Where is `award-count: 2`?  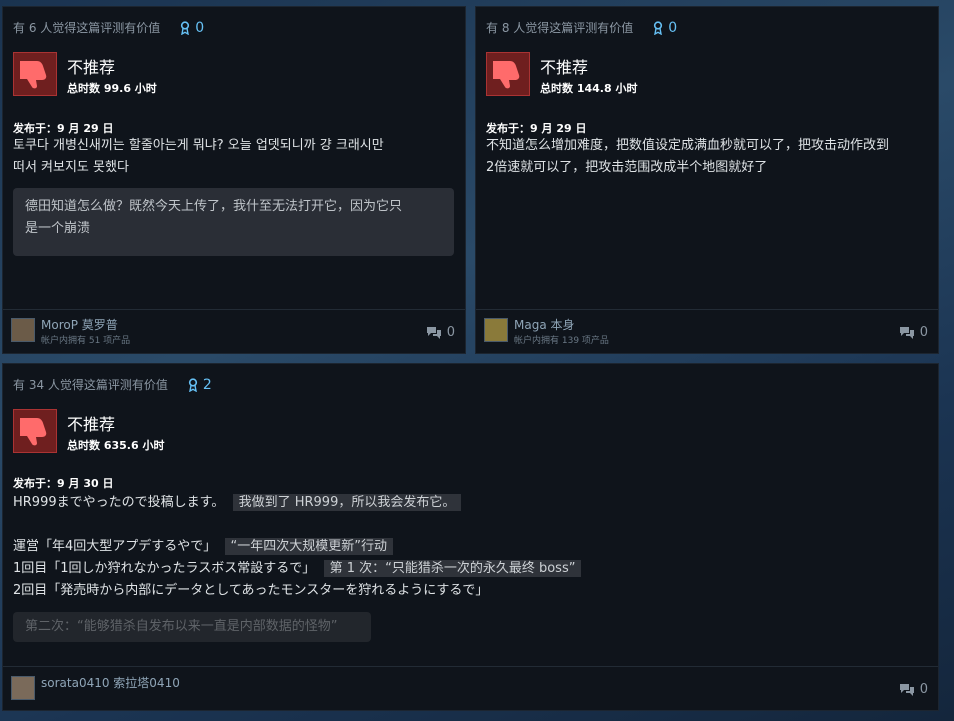 award-count: 2 is located at coordinates (207, 384).